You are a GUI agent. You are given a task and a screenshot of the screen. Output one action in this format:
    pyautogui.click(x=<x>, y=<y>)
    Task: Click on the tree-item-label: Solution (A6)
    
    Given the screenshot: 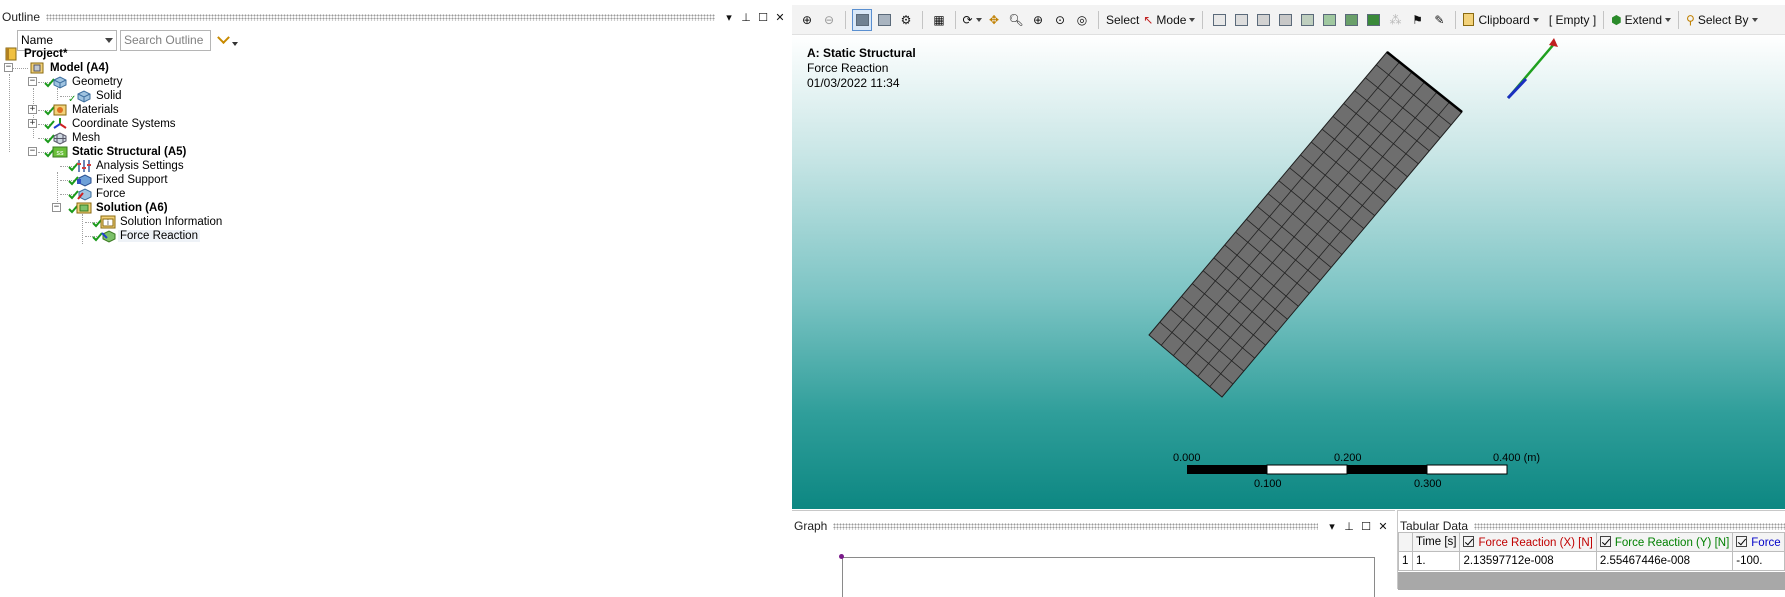 What is the action you would take?
    pyautogui.click(x=132, y=208)
    